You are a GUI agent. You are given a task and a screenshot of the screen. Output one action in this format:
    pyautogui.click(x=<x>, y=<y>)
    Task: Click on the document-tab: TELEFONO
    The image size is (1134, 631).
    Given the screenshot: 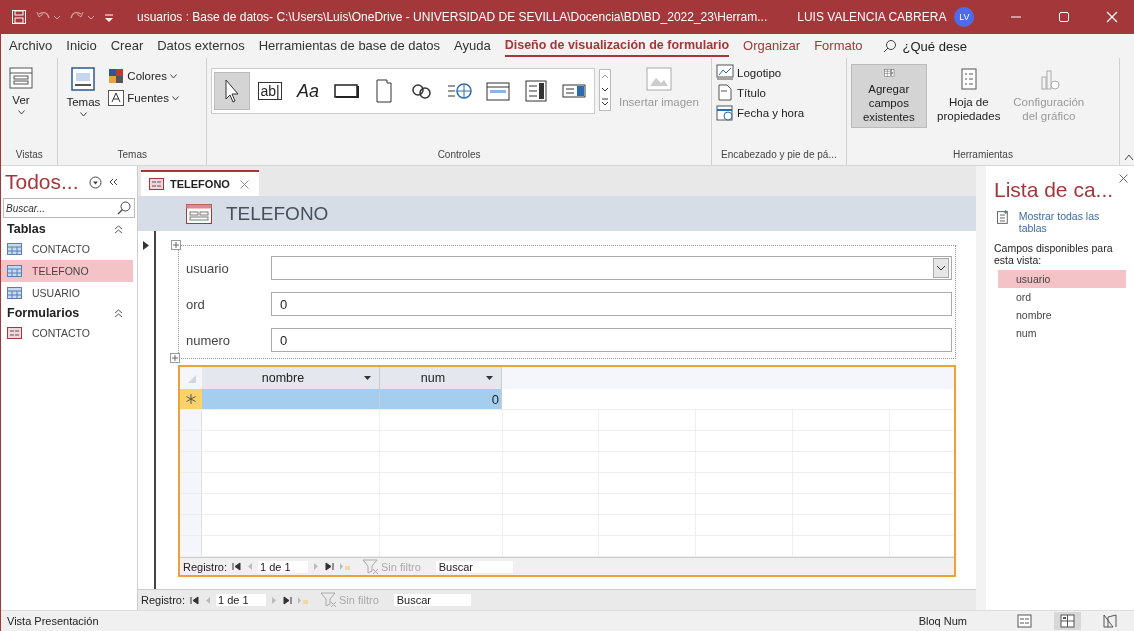 What is the action you would take?
    pyautogui.click(x=200, y=183)
    